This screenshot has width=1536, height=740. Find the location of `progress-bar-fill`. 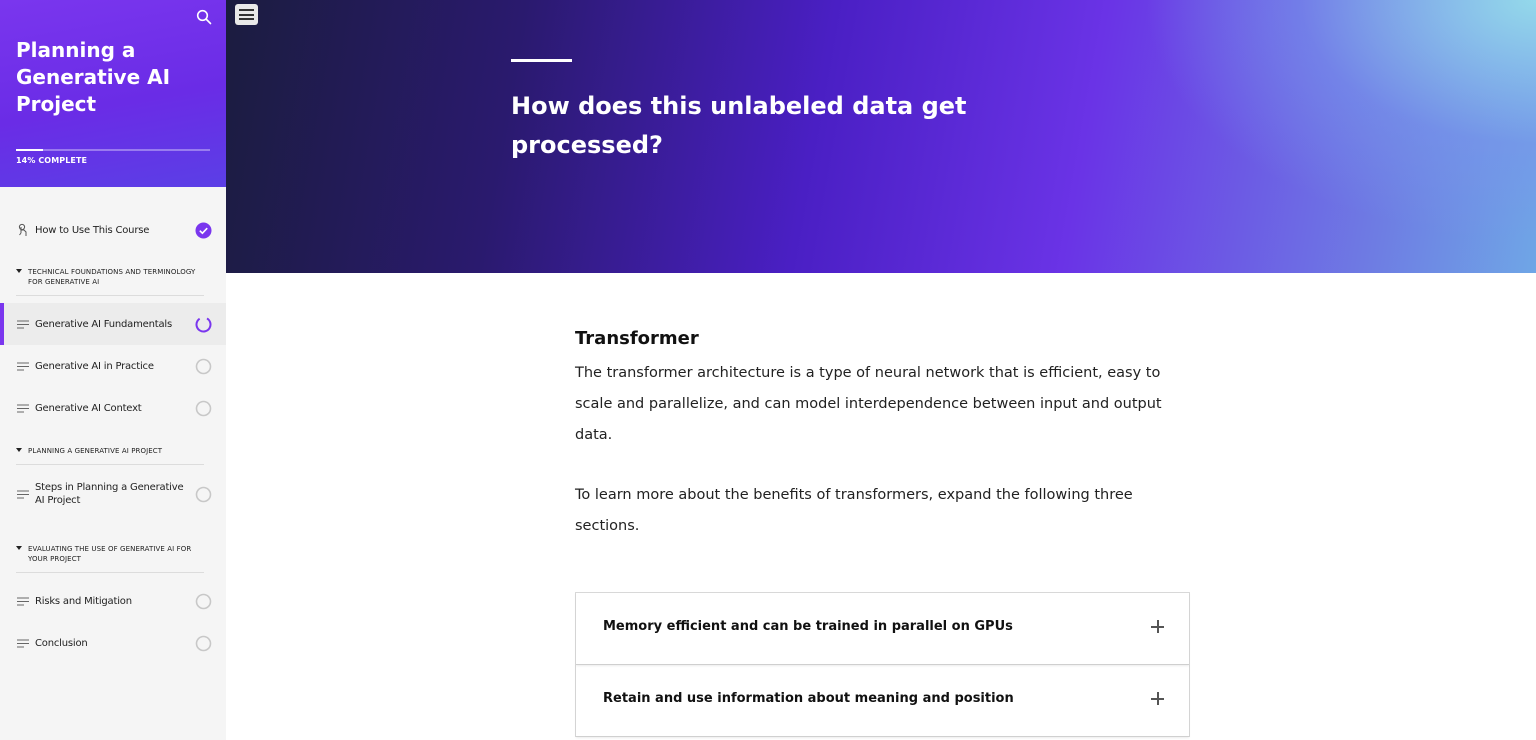

progress-bar-fill is located at coordinates (30, 150).